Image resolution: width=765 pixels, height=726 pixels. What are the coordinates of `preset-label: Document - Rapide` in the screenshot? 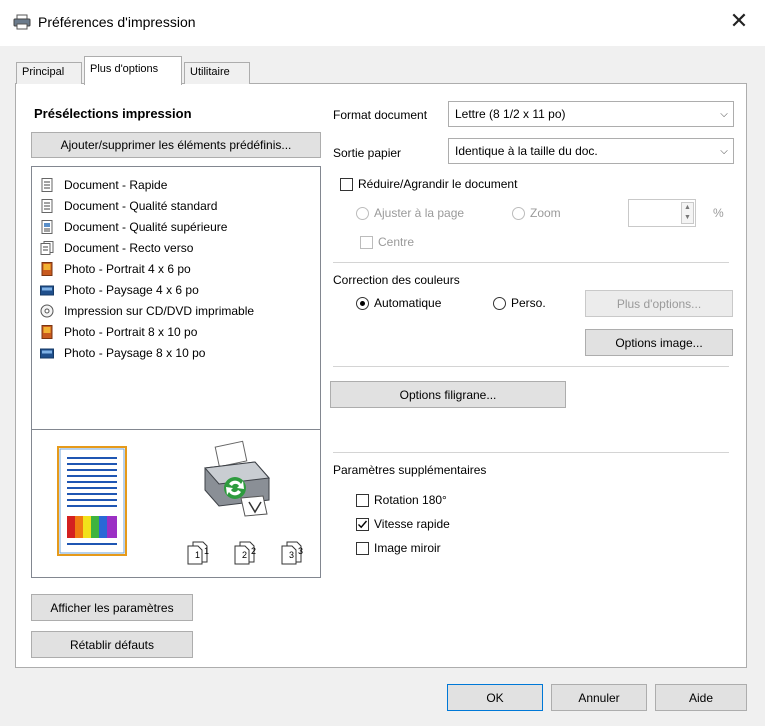 It's located at (116, 185).